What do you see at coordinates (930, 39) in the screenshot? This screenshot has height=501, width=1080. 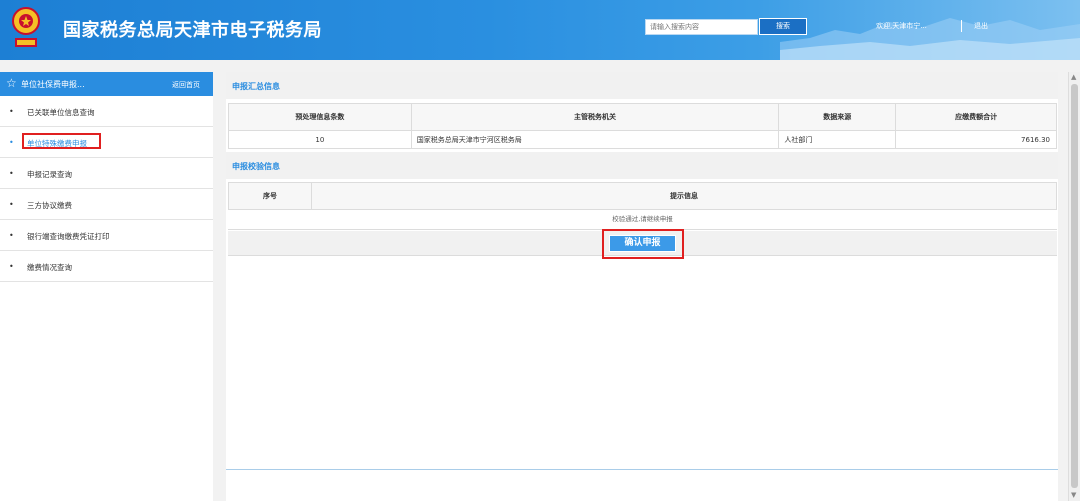 I see `great-wall-decoration` at bounding box center [930, 39].